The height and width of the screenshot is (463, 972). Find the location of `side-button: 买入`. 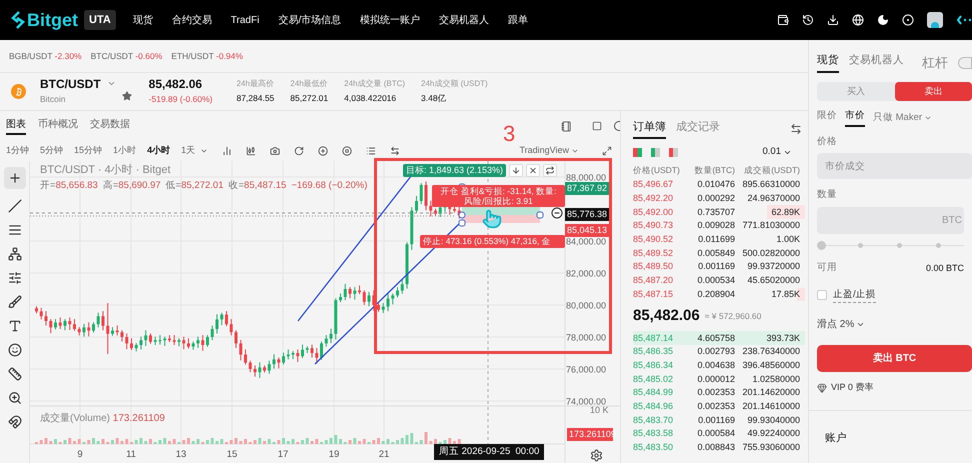

side-button: 买入 is located at coordinates (855, 91).